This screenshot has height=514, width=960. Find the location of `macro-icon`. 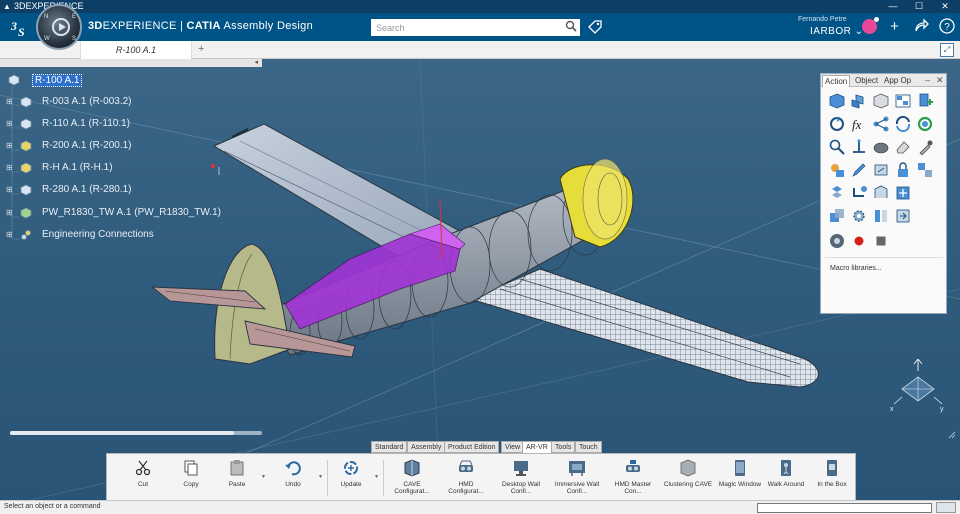

macro-icon is located at coordinates (837, 241).